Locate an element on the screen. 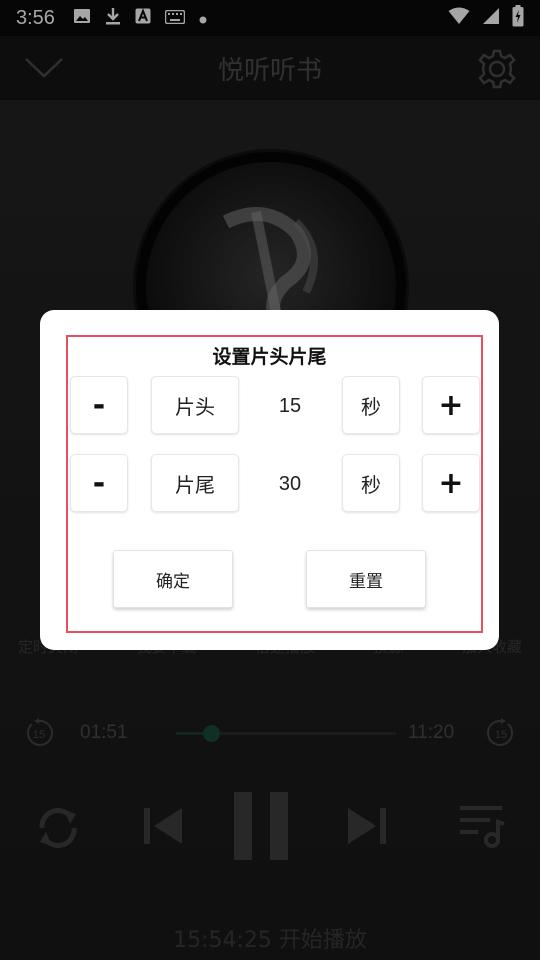 Image resolution: width=540 pixels, height=960 pixels. intro-seconds-value: 15 is located at coordinates (290, 406).